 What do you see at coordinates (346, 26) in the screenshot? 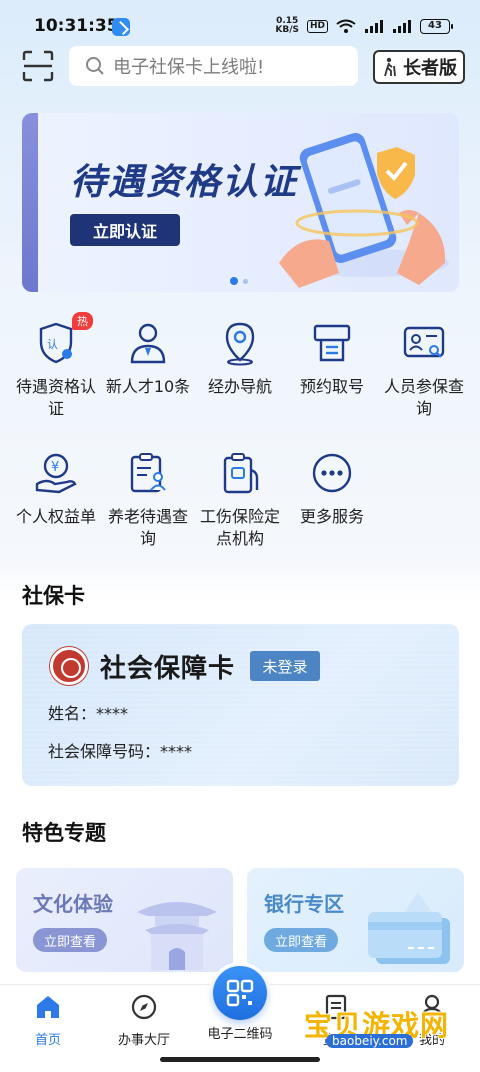
I see `wifi-icon` at bounding box center [346, 26].